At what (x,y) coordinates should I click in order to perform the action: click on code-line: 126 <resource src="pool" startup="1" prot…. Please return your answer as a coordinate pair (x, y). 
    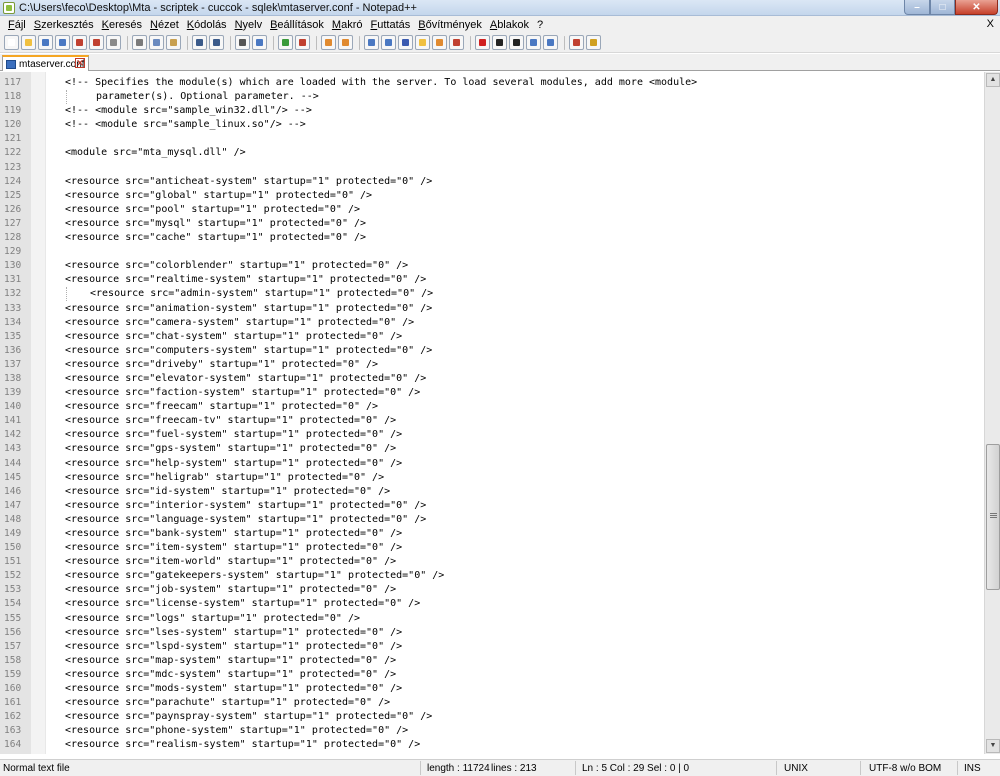
    Looking at the image, I should click on (492, 210).